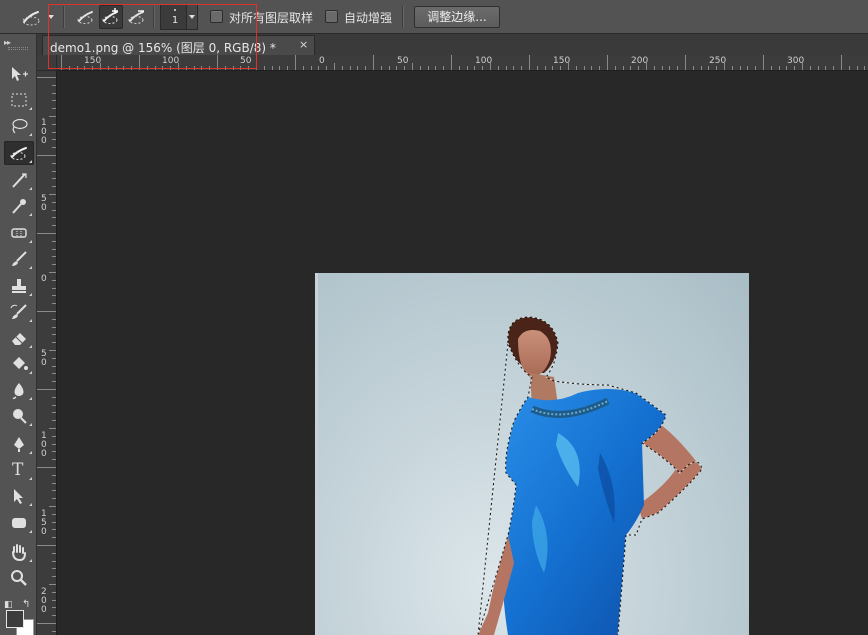  I want to click on shape-tool, so click(19, 523).